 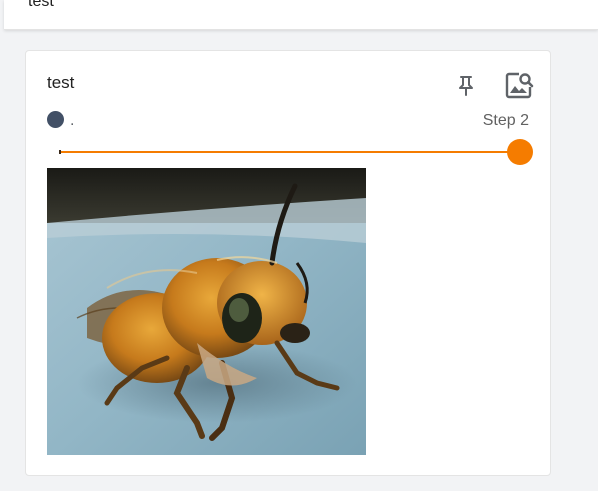 I want to click on pin-button, so click(x=466, y=86).